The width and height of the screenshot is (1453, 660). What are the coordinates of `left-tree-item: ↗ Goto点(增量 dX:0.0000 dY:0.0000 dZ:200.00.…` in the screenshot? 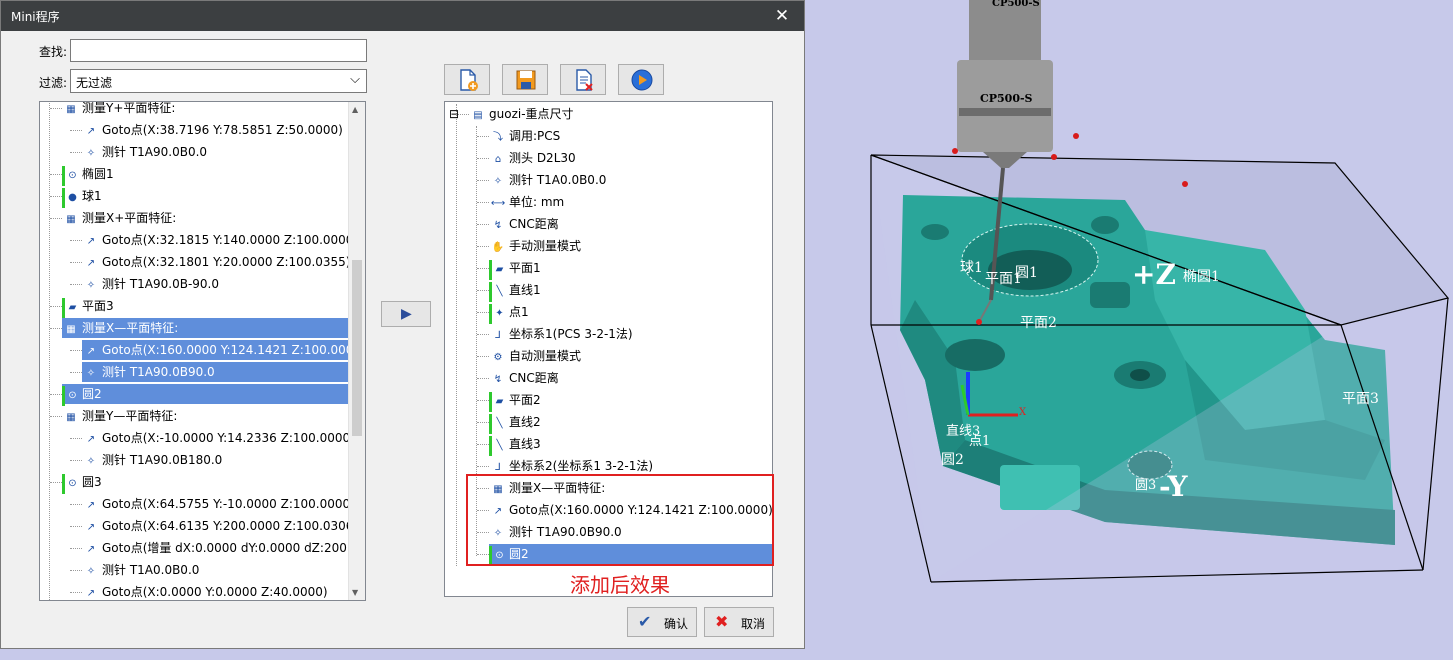 It's located at (224, 548).